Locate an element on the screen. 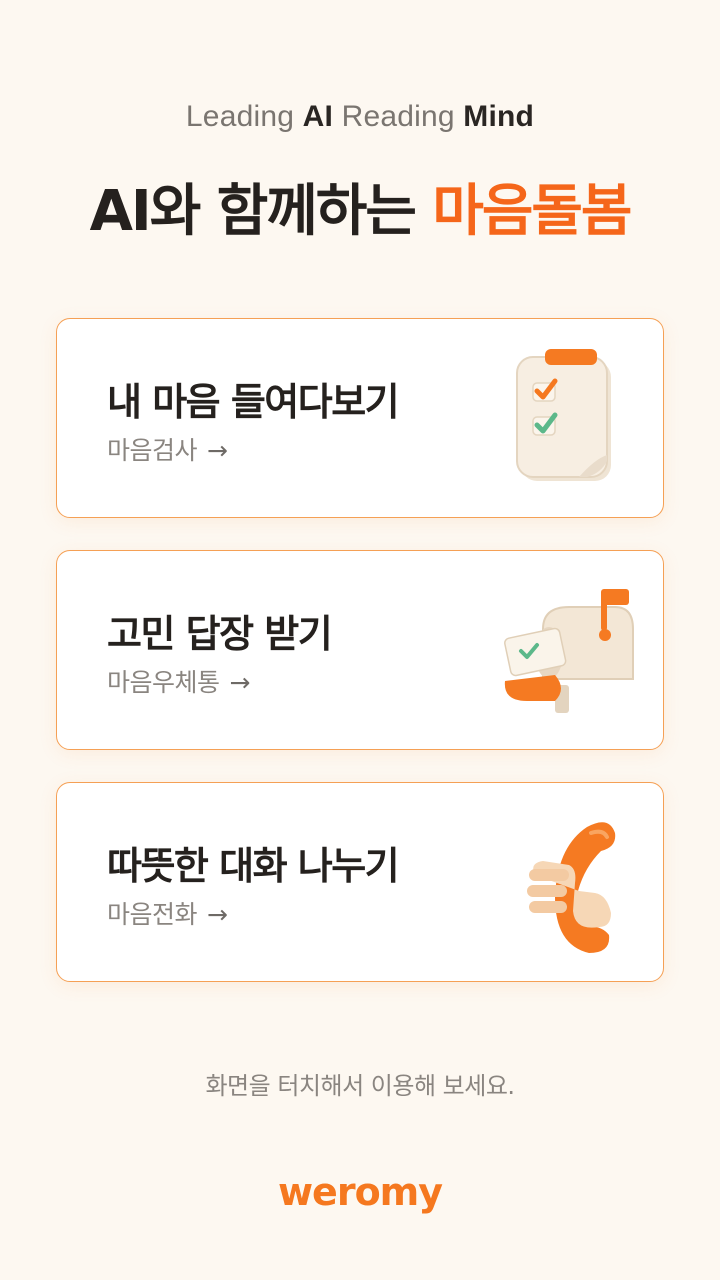 This screenshot has height=1280, width=720. card-mind-call: 따뜻한 대화 나누기 마음전화 → is located at coordinates (360, 882).